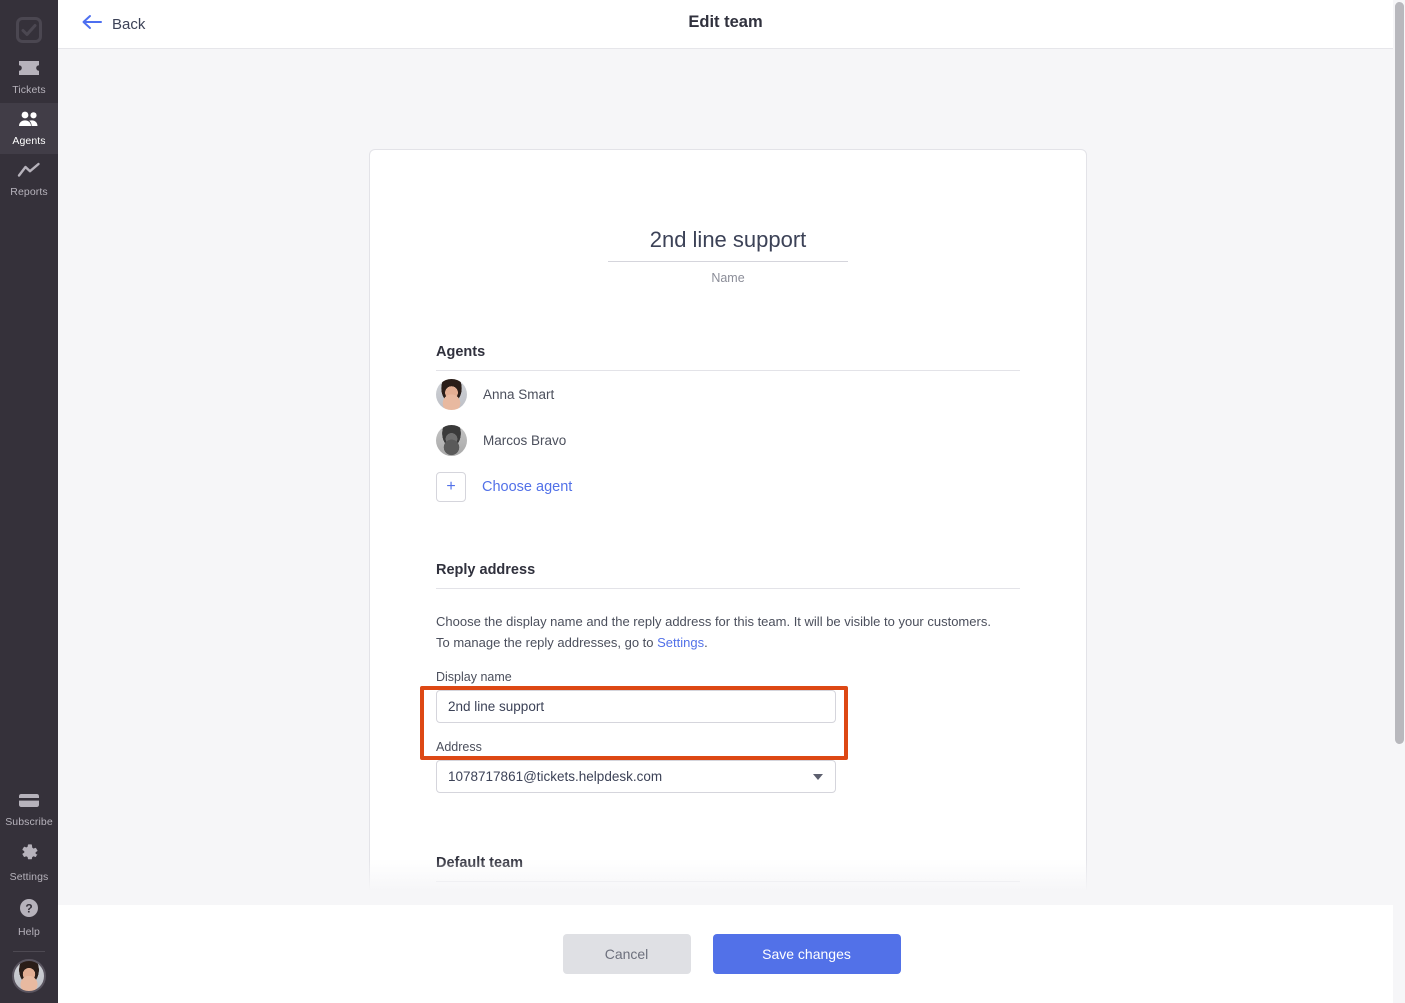  I want to click on sidebar-item-subscribe: Subscribe, so click(29, 810).